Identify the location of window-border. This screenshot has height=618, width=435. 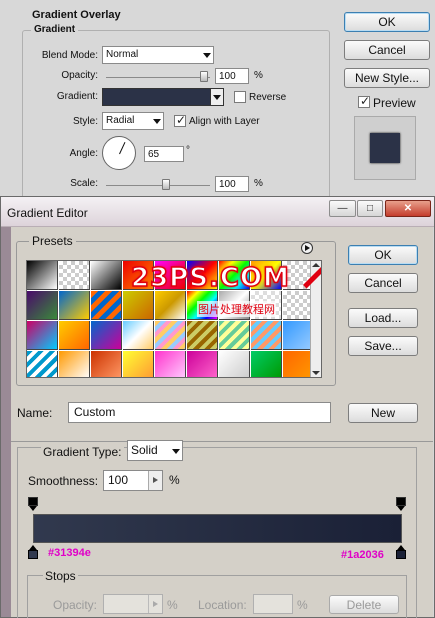
(6, 422).